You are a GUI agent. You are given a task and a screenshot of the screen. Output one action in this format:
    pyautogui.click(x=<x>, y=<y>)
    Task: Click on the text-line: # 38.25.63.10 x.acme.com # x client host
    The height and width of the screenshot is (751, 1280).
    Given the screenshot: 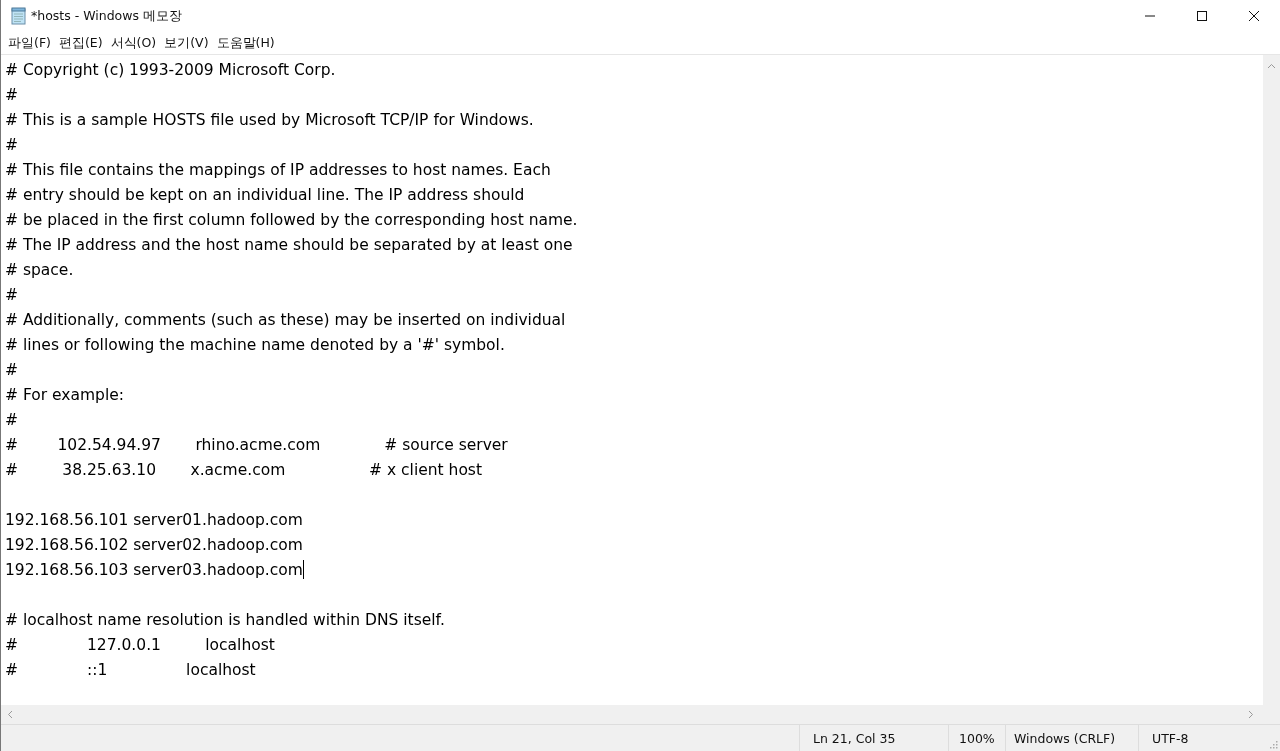 What is the action you would take?
    pyautogui.click(x=243, y=469)
    